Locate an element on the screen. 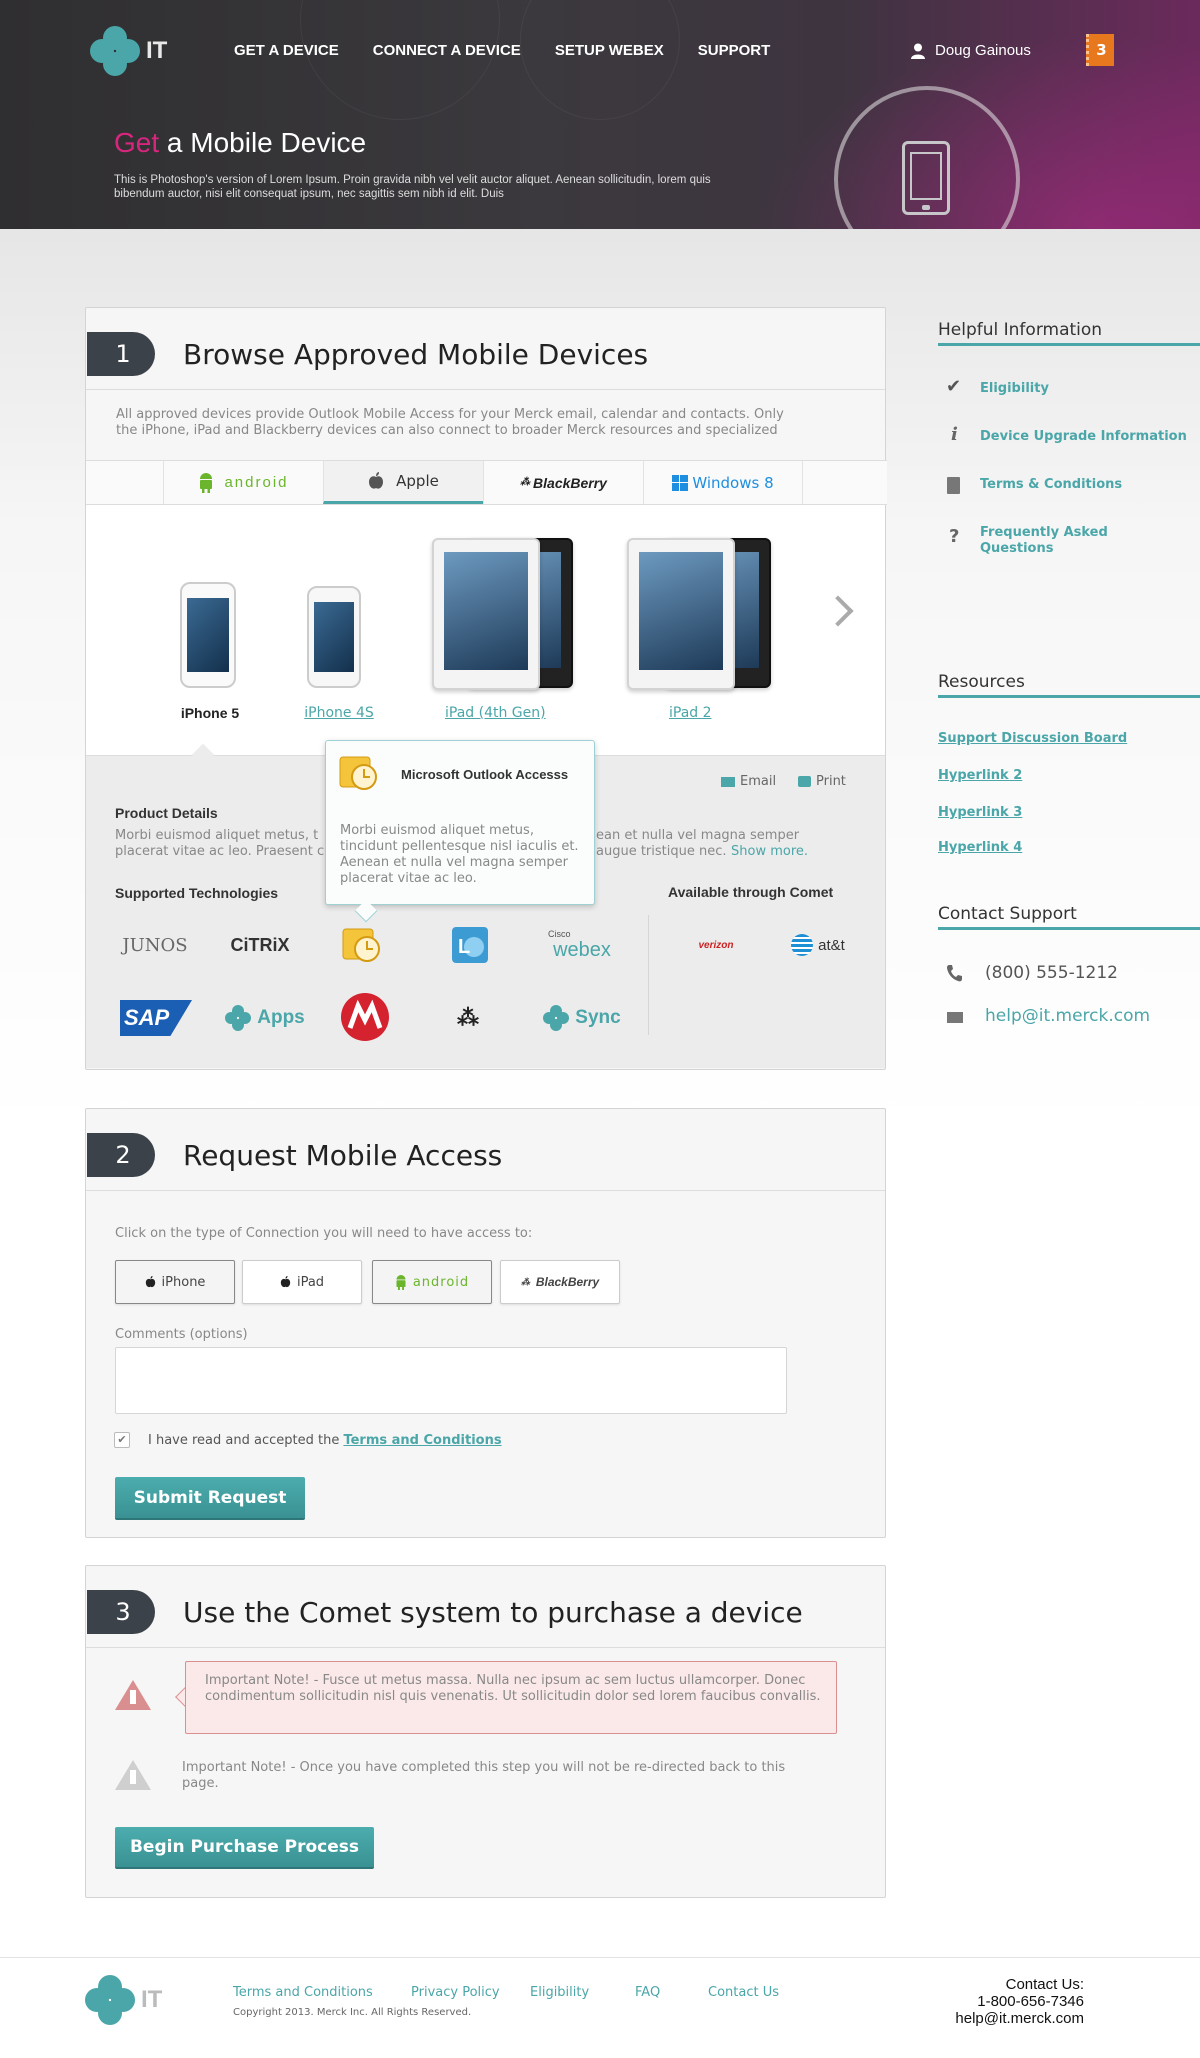 This screenshot has height=2058, width=1200. show-more-link: Show more. is located at coordinates (769, 851).